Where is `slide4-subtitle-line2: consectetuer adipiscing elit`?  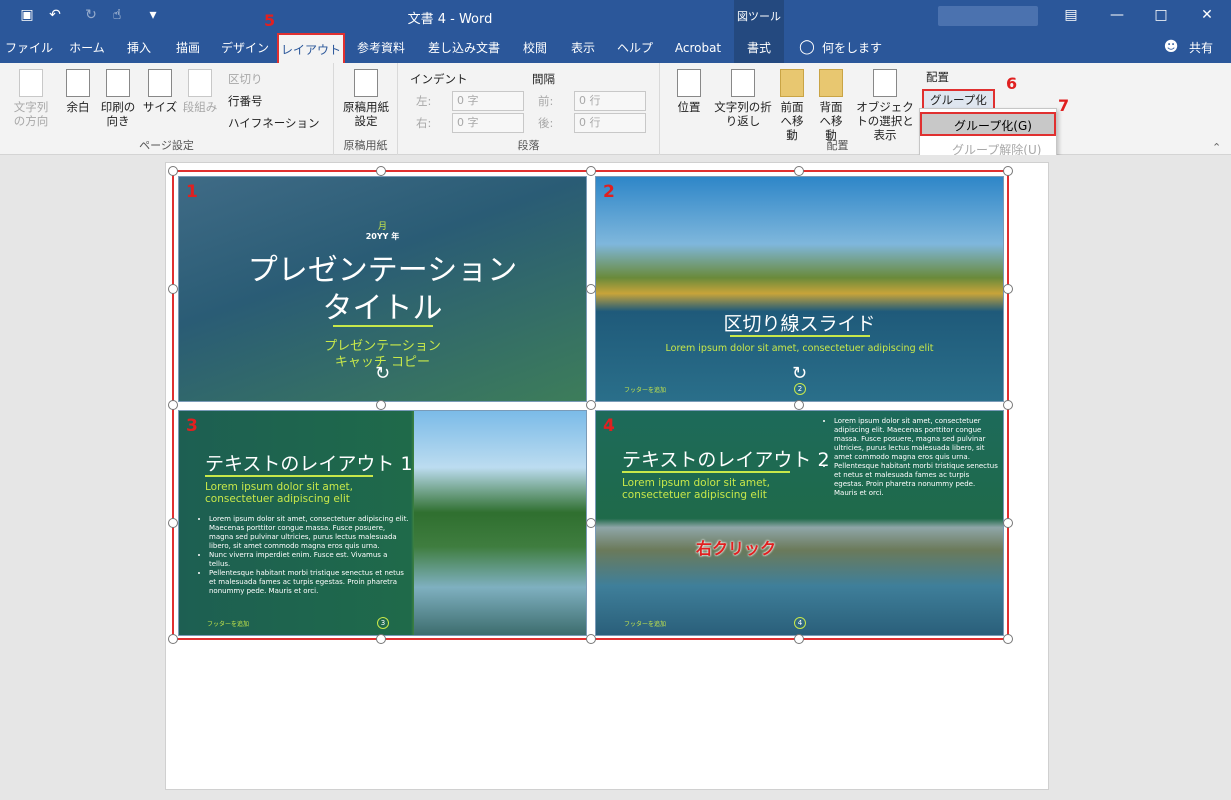
slide4-subtitle-line2: consectetuer adipiscing elit is located at coordinates (694, 495).